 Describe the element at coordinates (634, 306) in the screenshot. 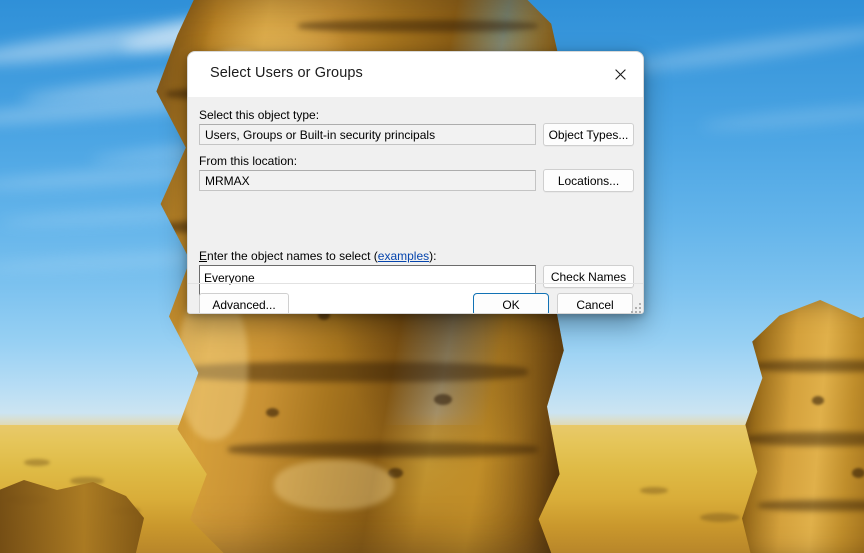

I see `resize-grip` at that location.